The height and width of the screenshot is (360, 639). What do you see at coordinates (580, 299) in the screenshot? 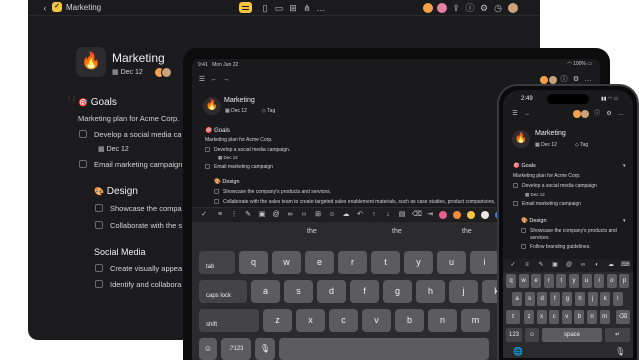
I see `key-h: h` at bounding box center [580, 299].